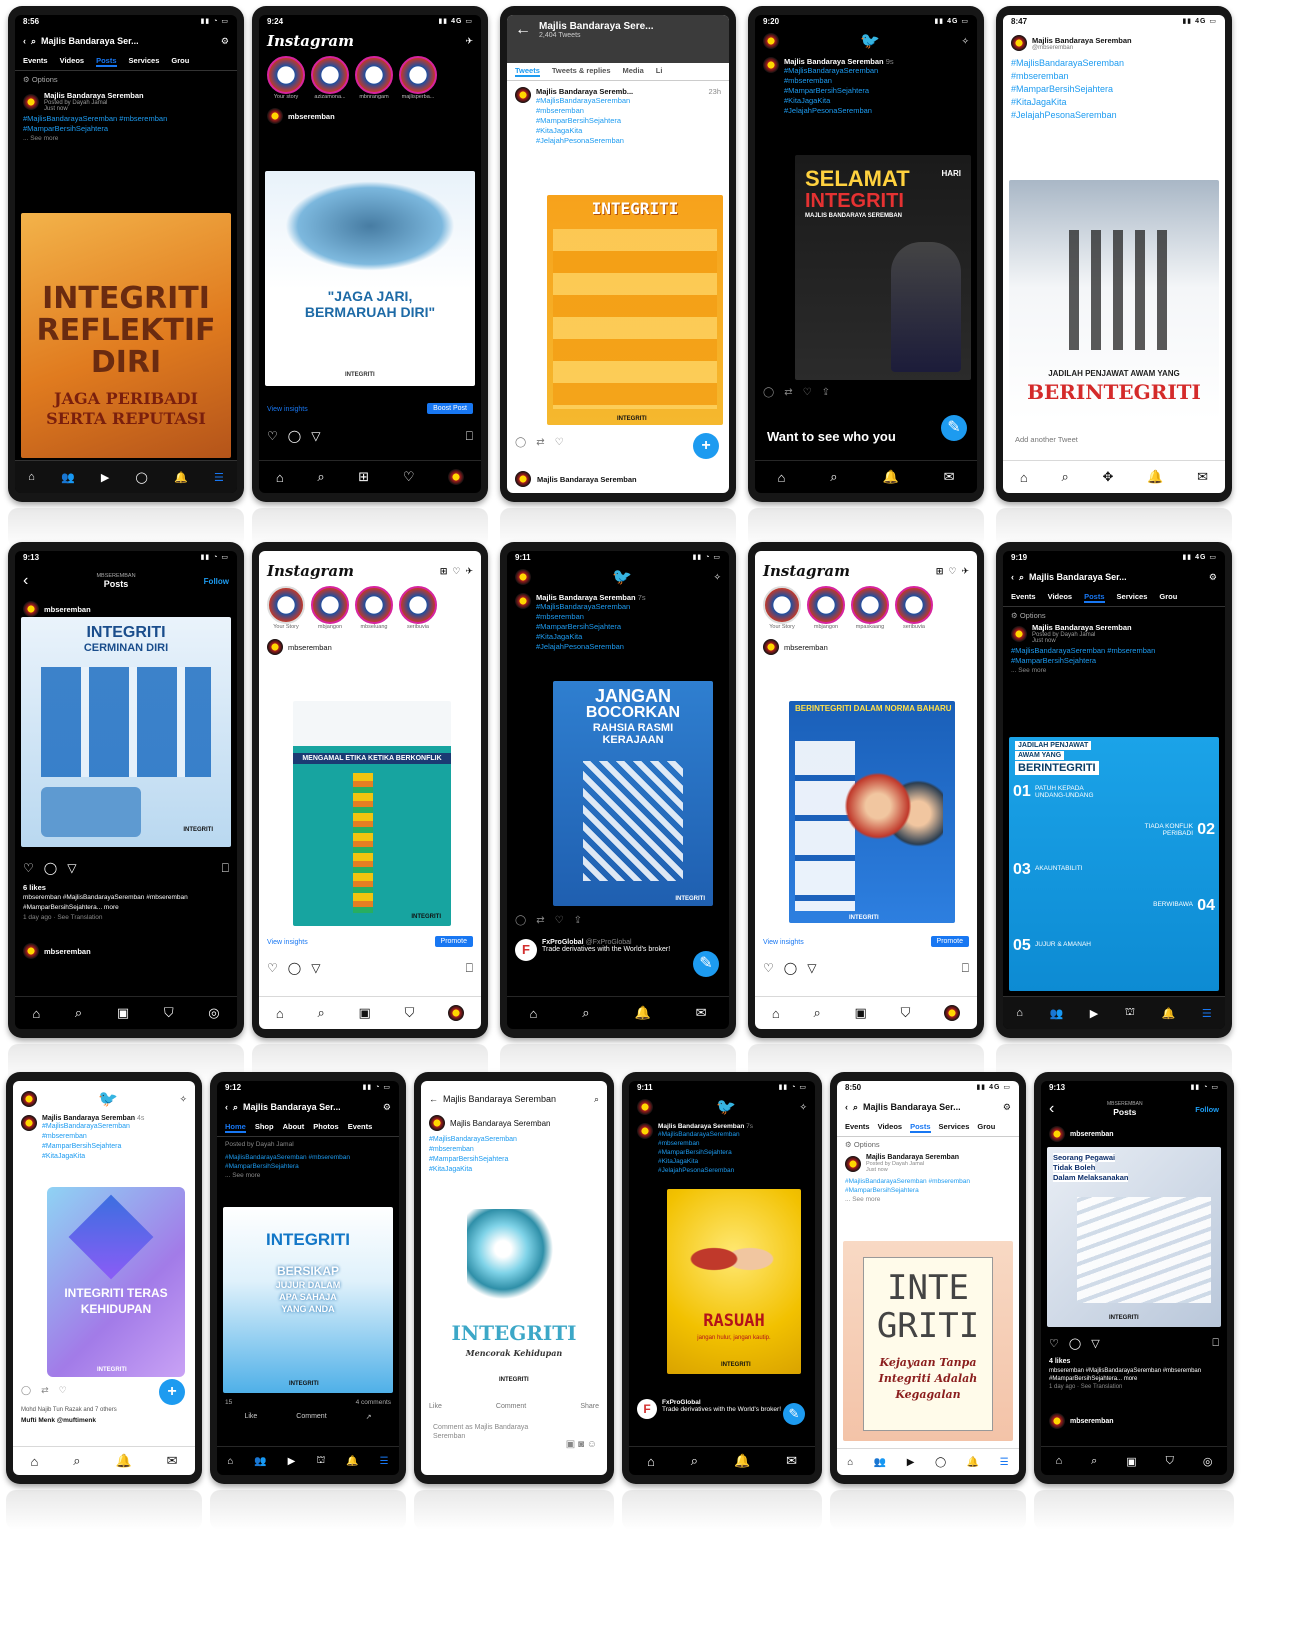  Describe the element at coordinates (1092, 1421) in the screenshot. I see `post-username: mbseremban` at that location.